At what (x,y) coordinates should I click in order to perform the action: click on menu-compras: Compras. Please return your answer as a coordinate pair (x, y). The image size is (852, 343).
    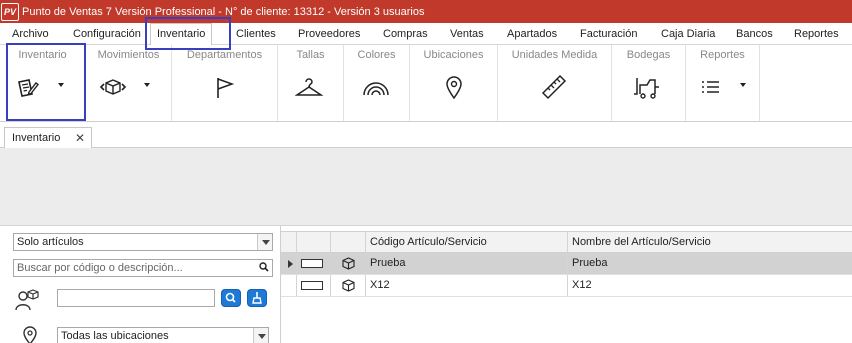
    Looking at the image, I should click on (405, 34).